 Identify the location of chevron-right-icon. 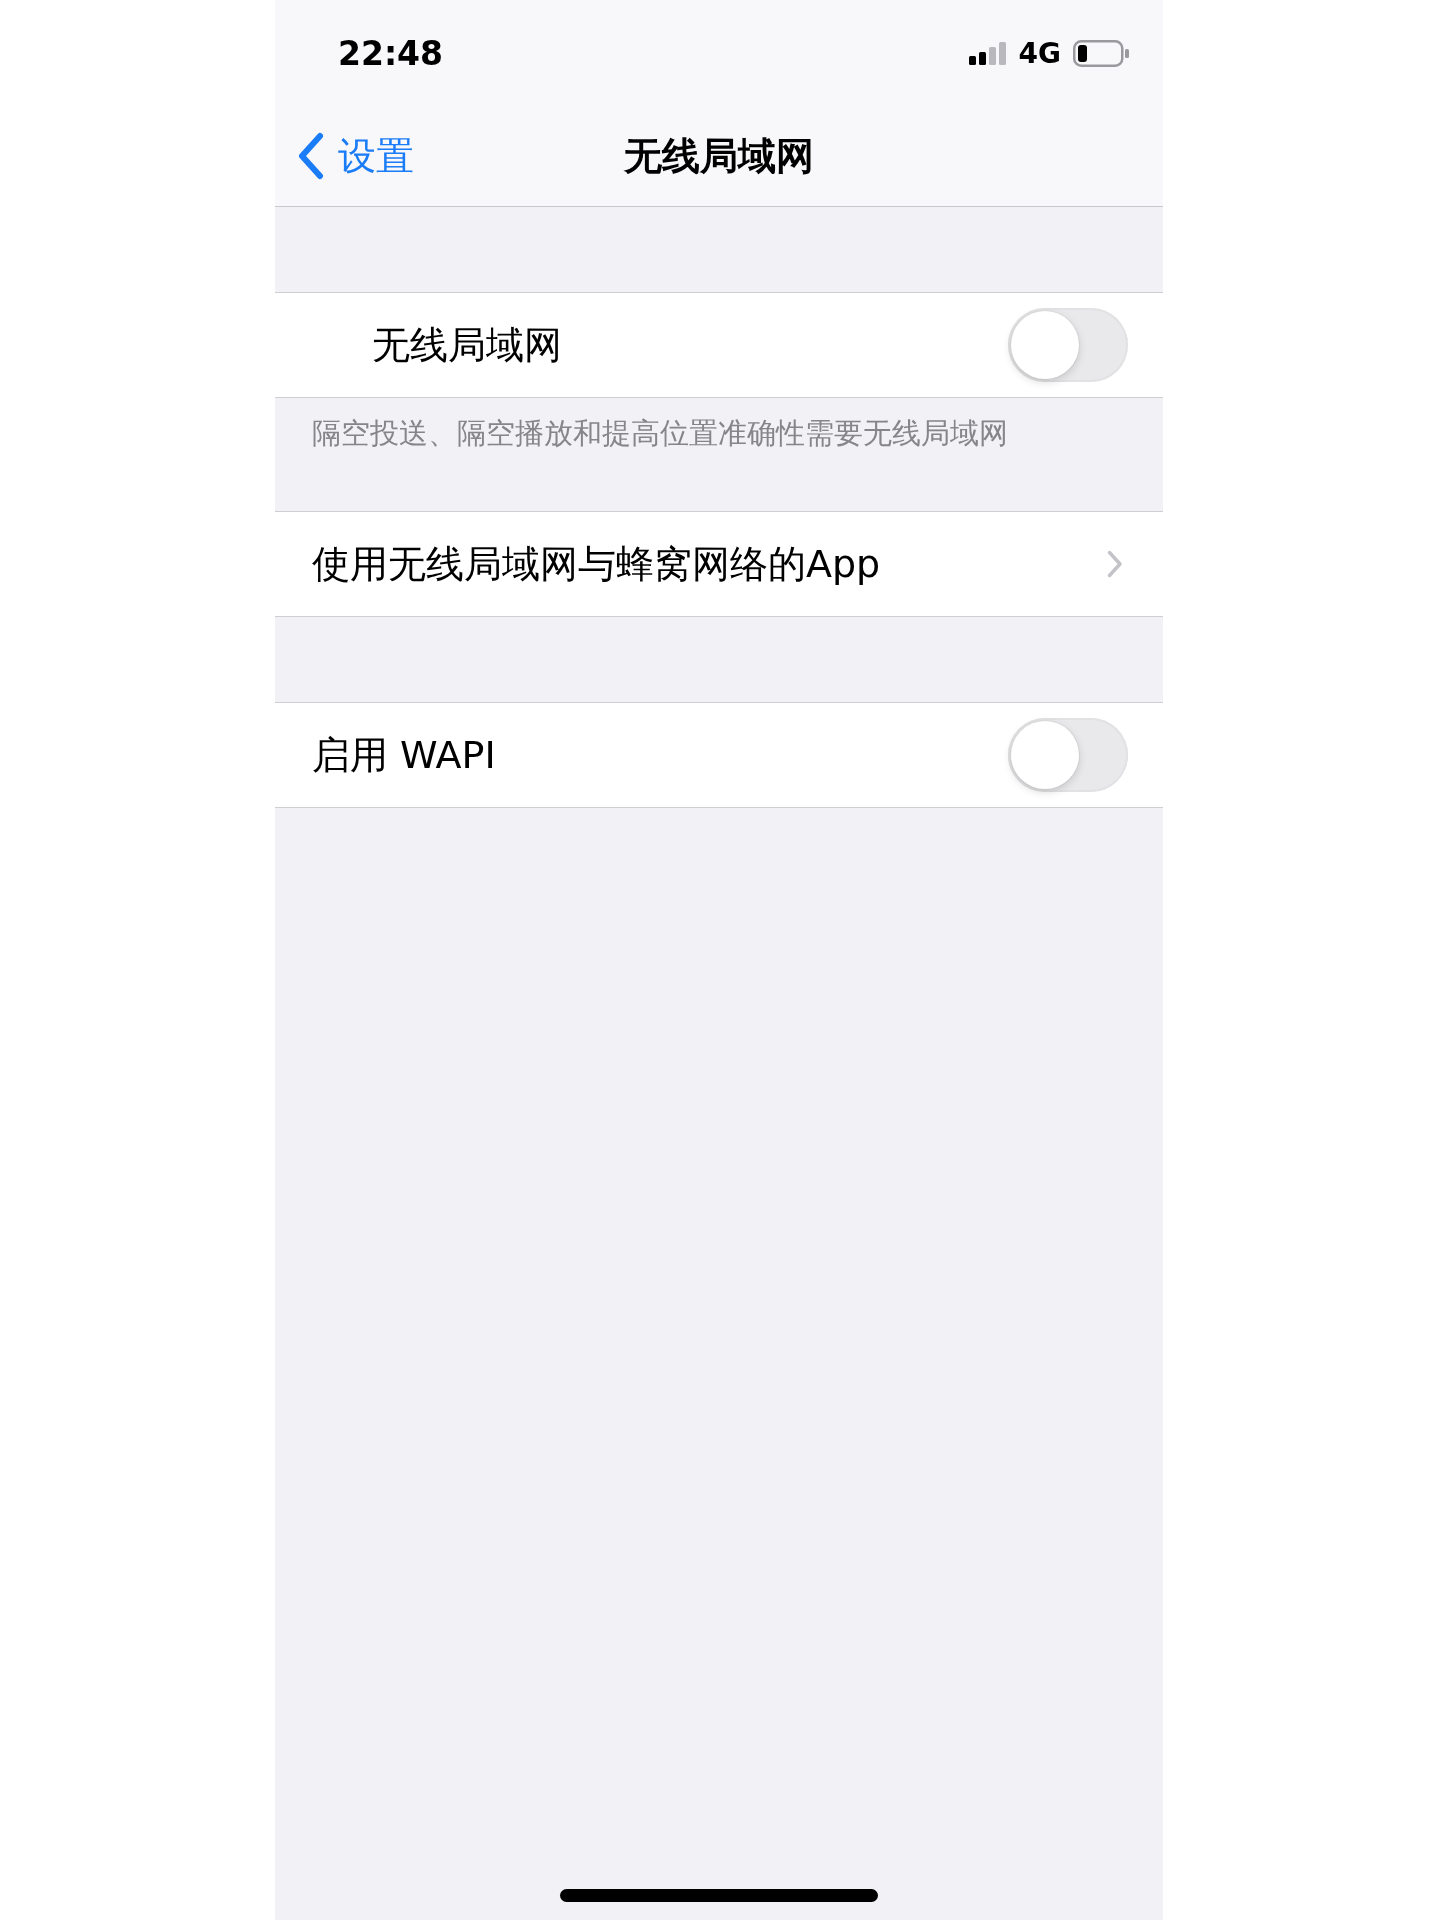
(1115, 564).